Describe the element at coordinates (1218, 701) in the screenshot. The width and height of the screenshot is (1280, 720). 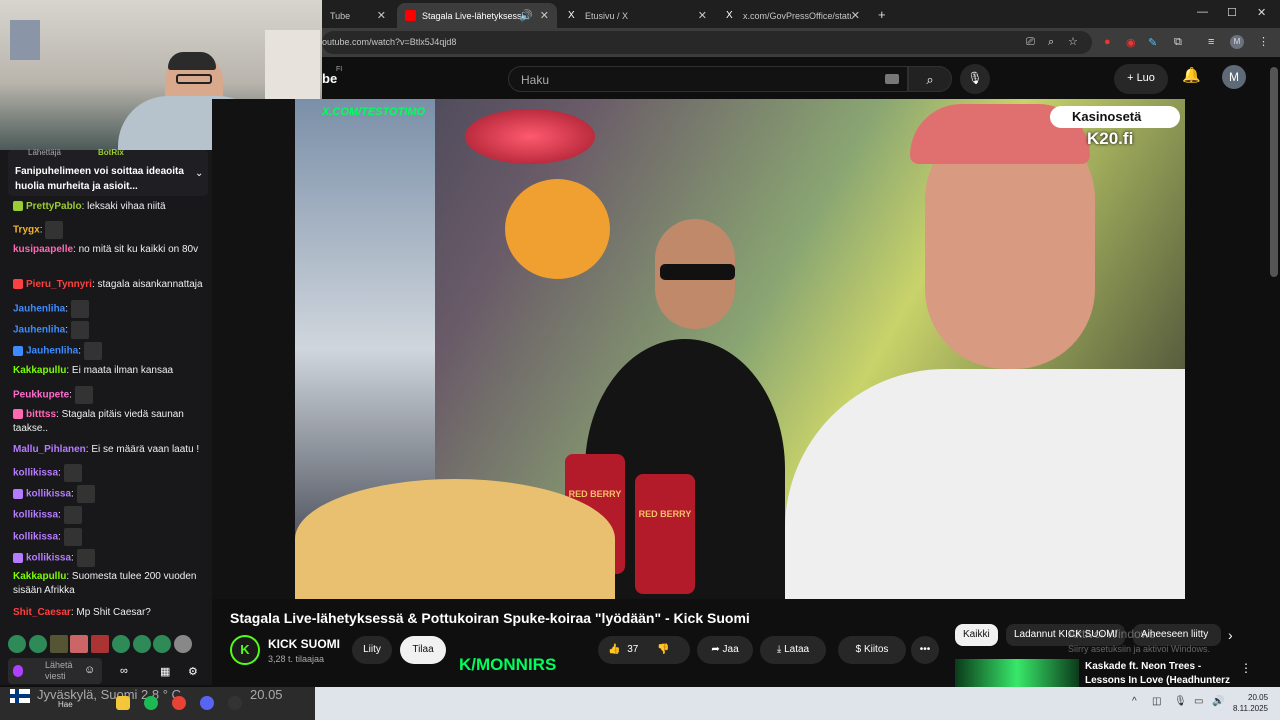
I see `volume-icon: 🔊` at that location.